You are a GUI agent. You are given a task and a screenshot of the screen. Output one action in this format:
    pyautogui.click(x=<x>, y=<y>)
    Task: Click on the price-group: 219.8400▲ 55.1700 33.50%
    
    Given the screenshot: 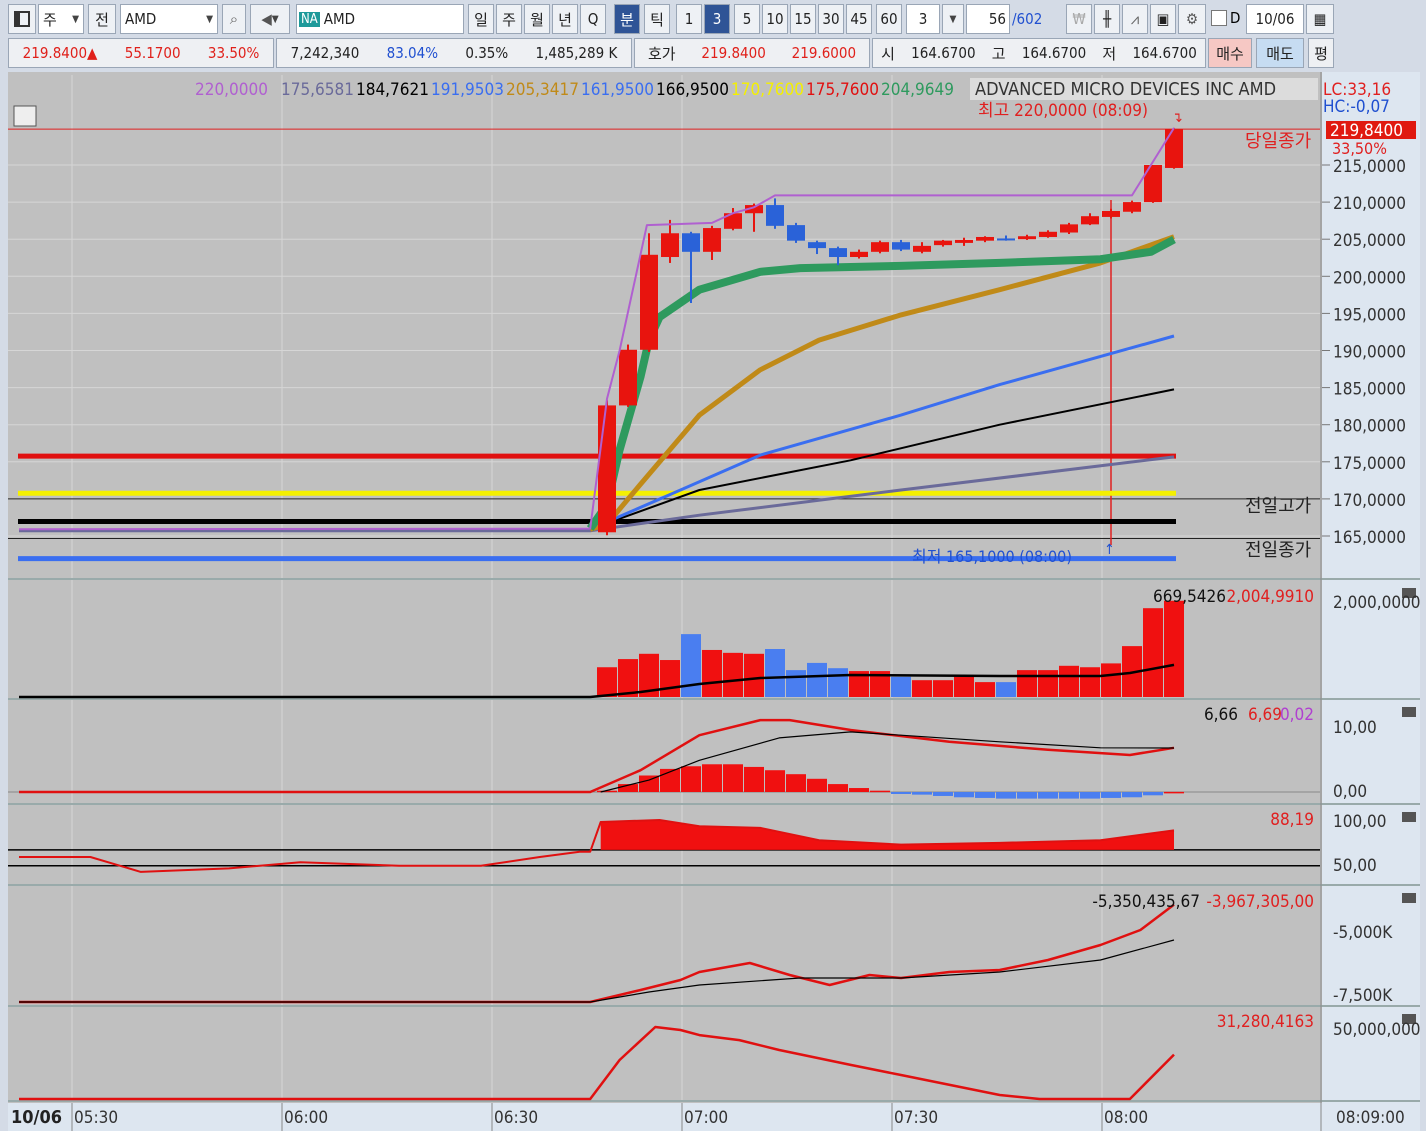 What is the action you would take?
    pyautogui.click(x=141, y=53)
    